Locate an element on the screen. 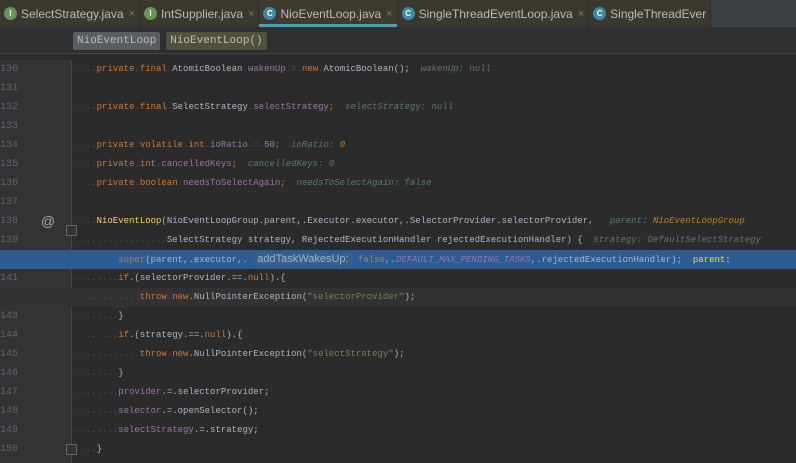 The image size is (796, 463). code-line: ........if.(strategy.==.null).{ is located at coordinates (398, 335).